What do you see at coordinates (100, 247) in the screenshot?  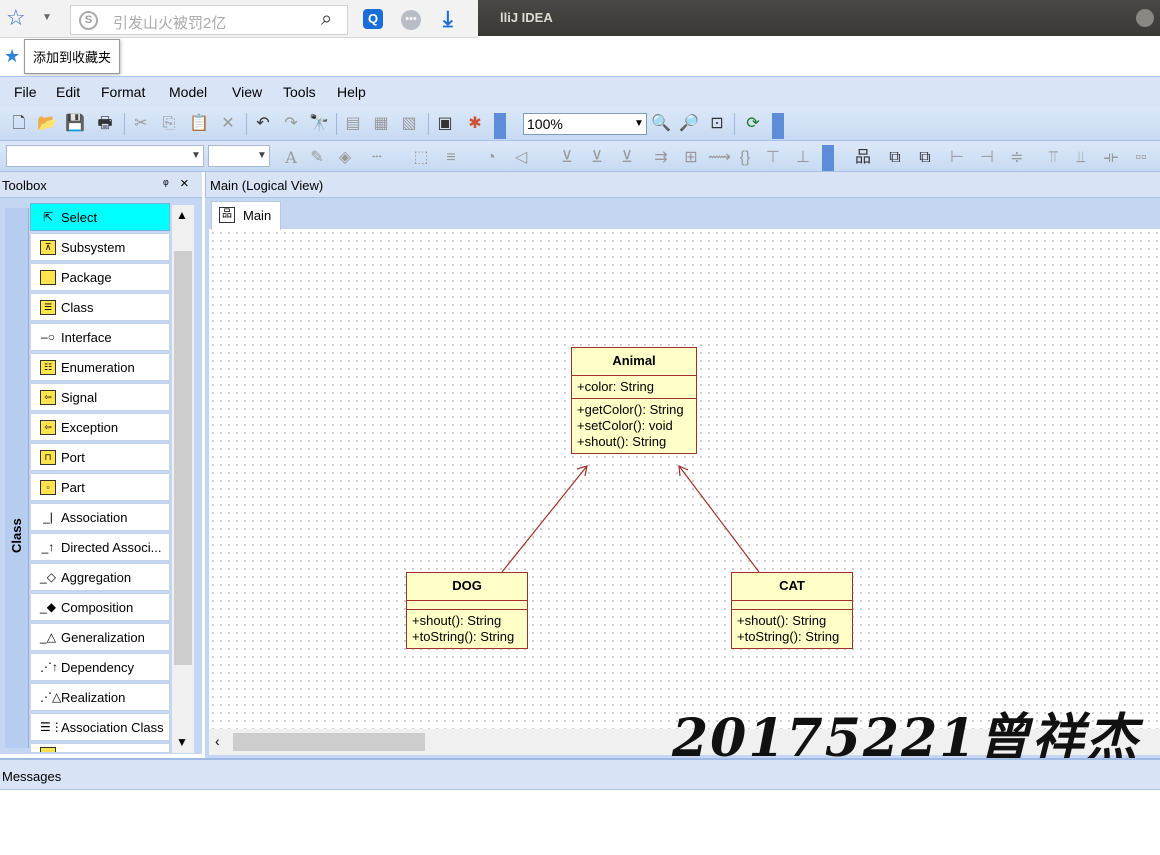 I see `toolbox-item-subsystem: ⊼ Subsystem` at bounding box center [100, 247].